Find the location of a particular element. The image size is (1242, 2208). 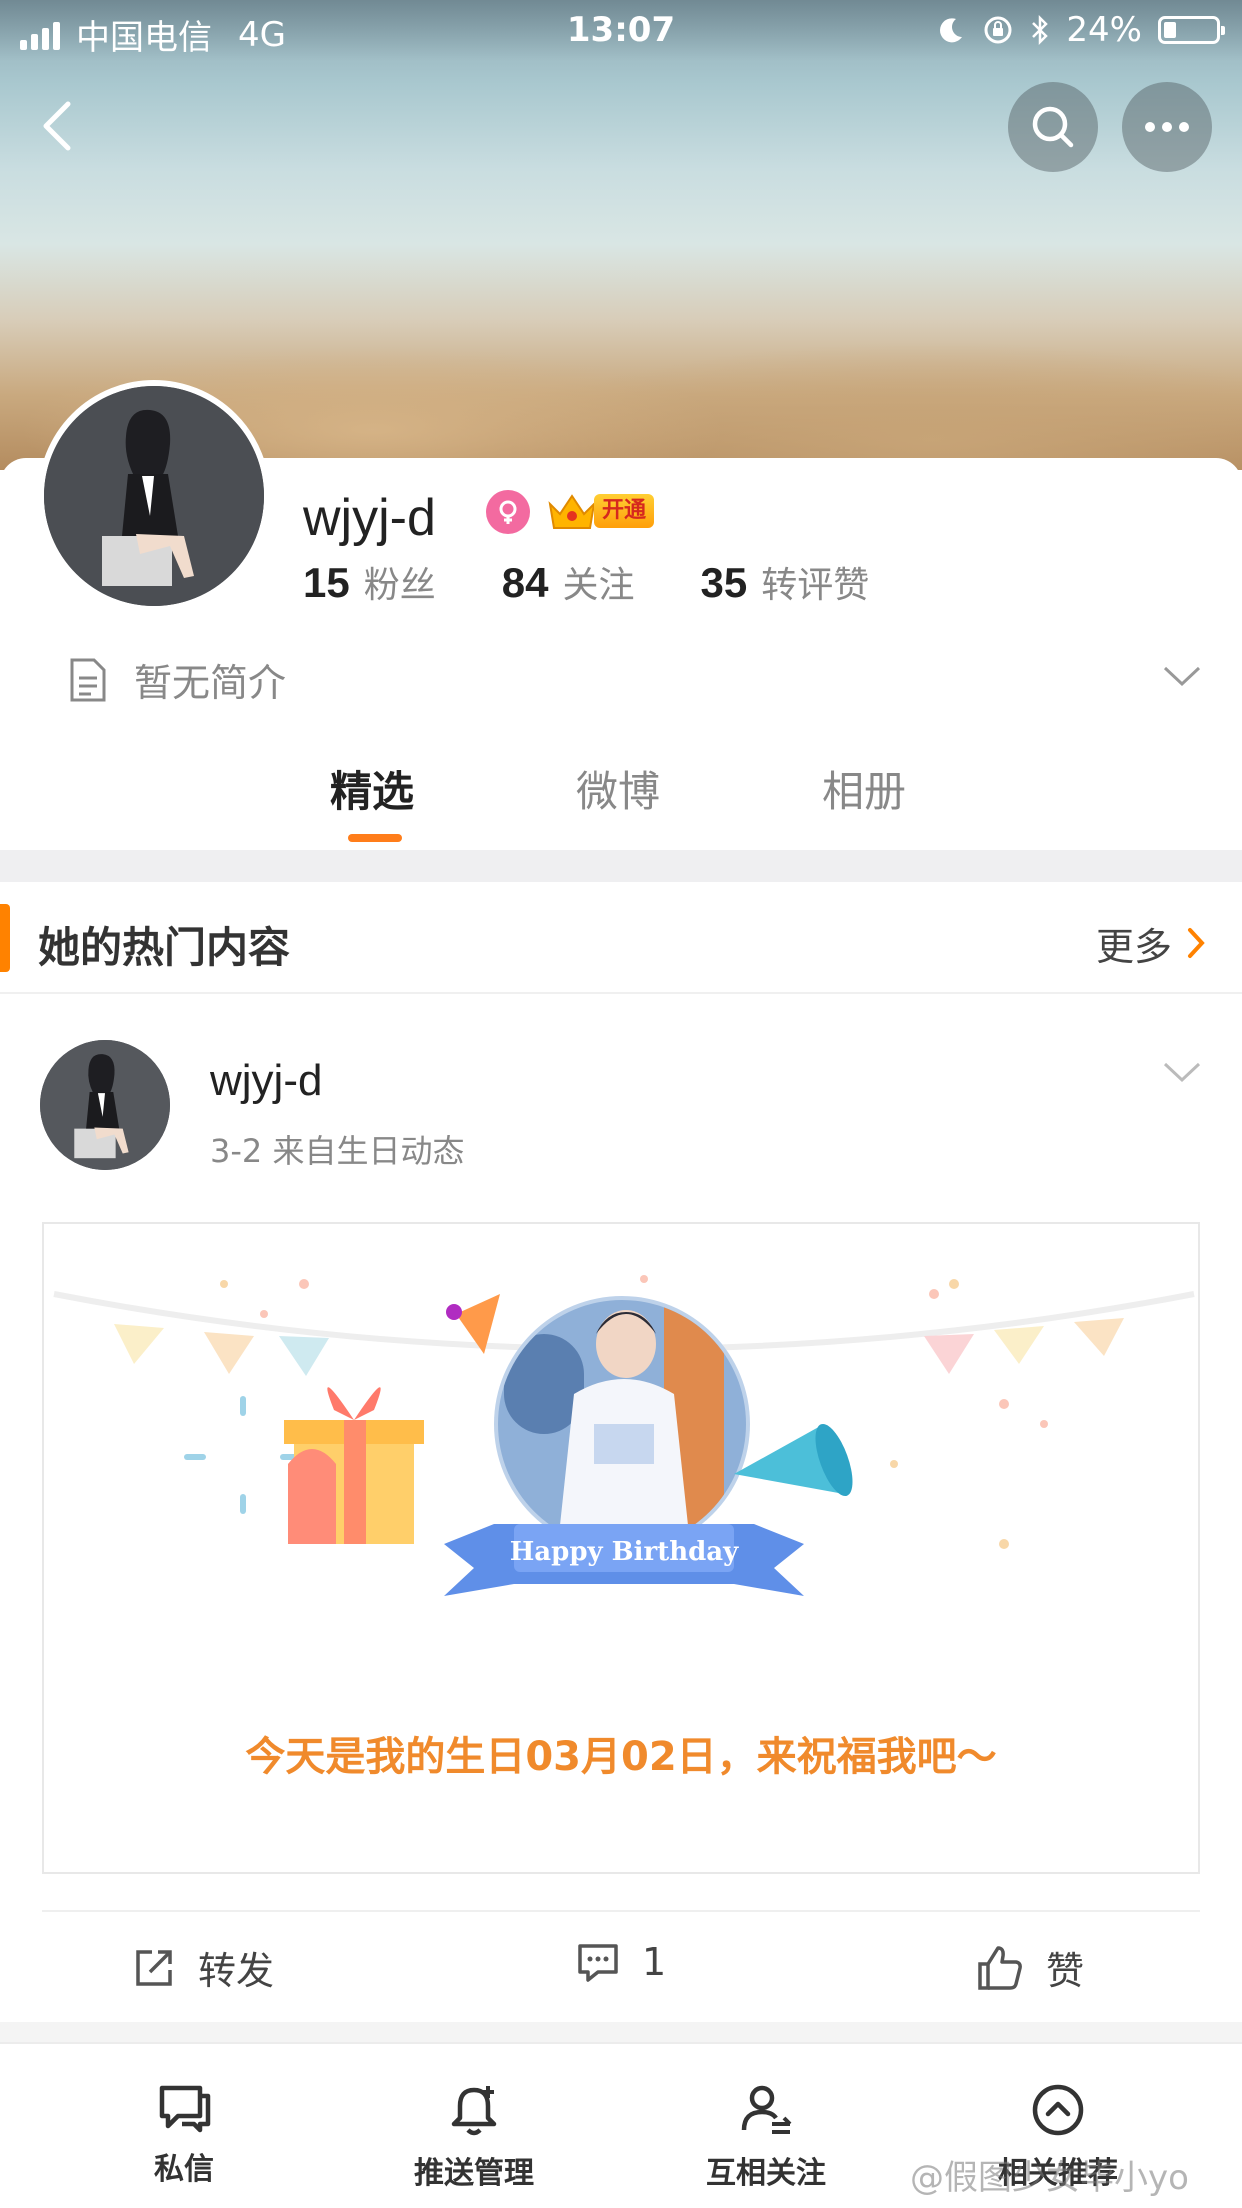

followers-count: 15 is located at coordinates (326, 582).